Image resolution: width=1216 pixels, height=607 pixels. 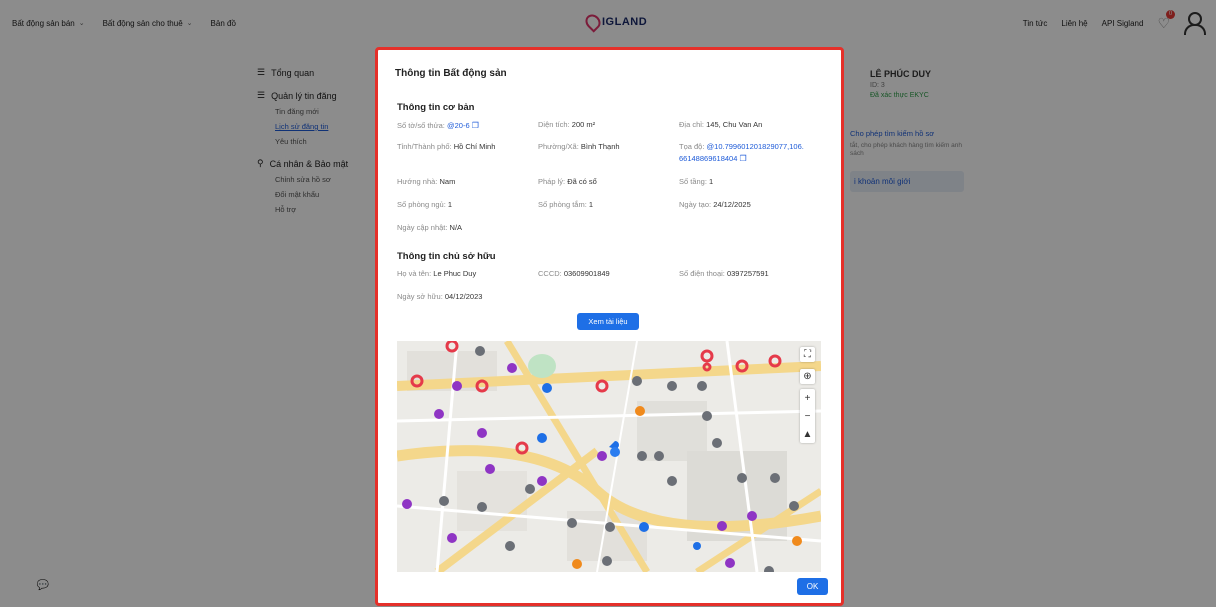 I want to click on field-phong-ngu: Số phòng ngủ: 1, so click(x=424, y=205).